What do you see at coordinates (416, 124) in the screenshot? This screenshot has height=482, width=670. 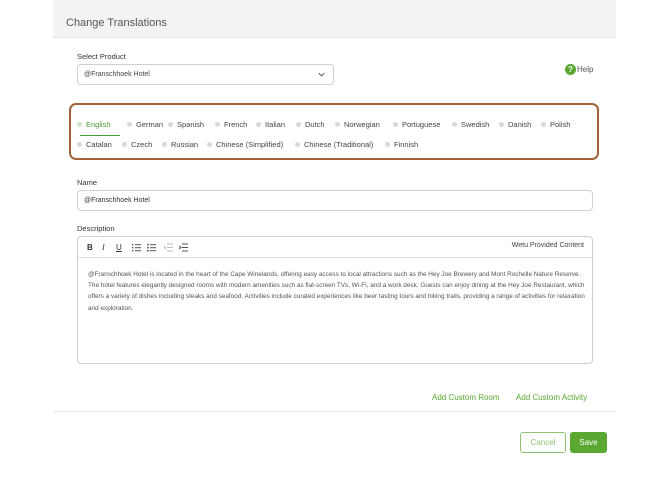 I see `tab-portuguese: Portuguese` at bounding box center [416, 124].